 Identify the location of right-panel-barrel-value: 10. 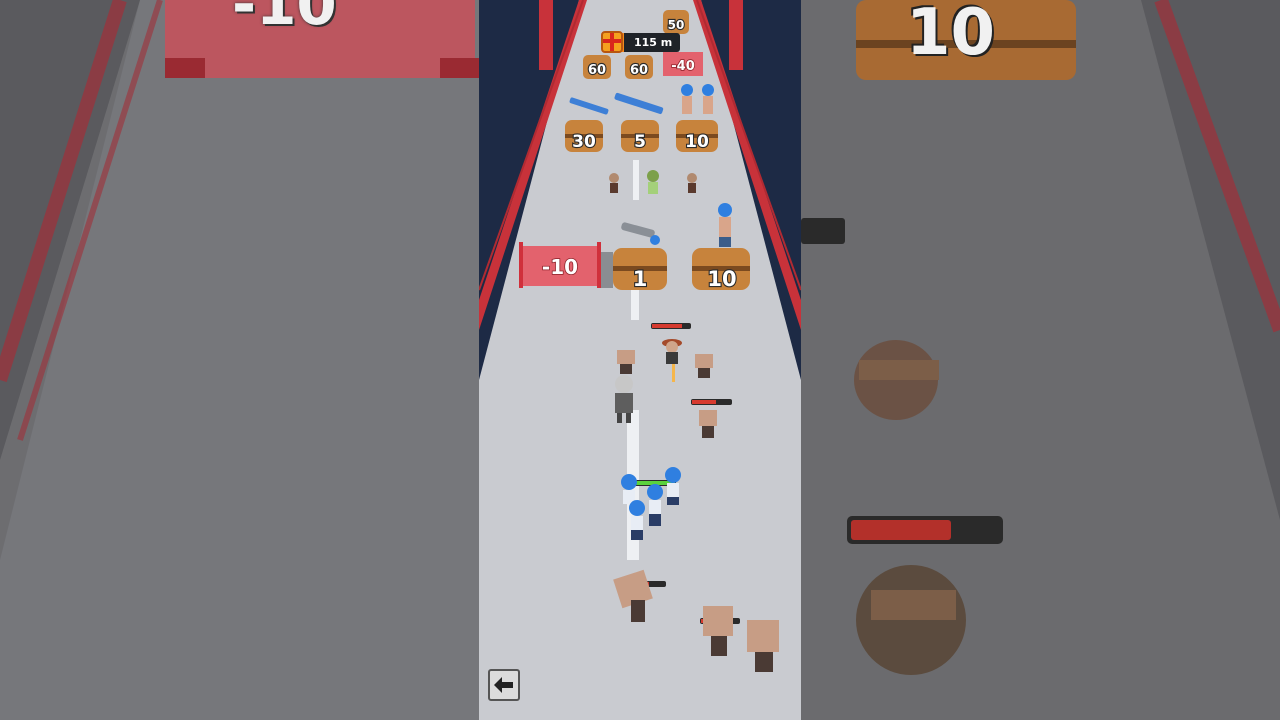
(951, 35).